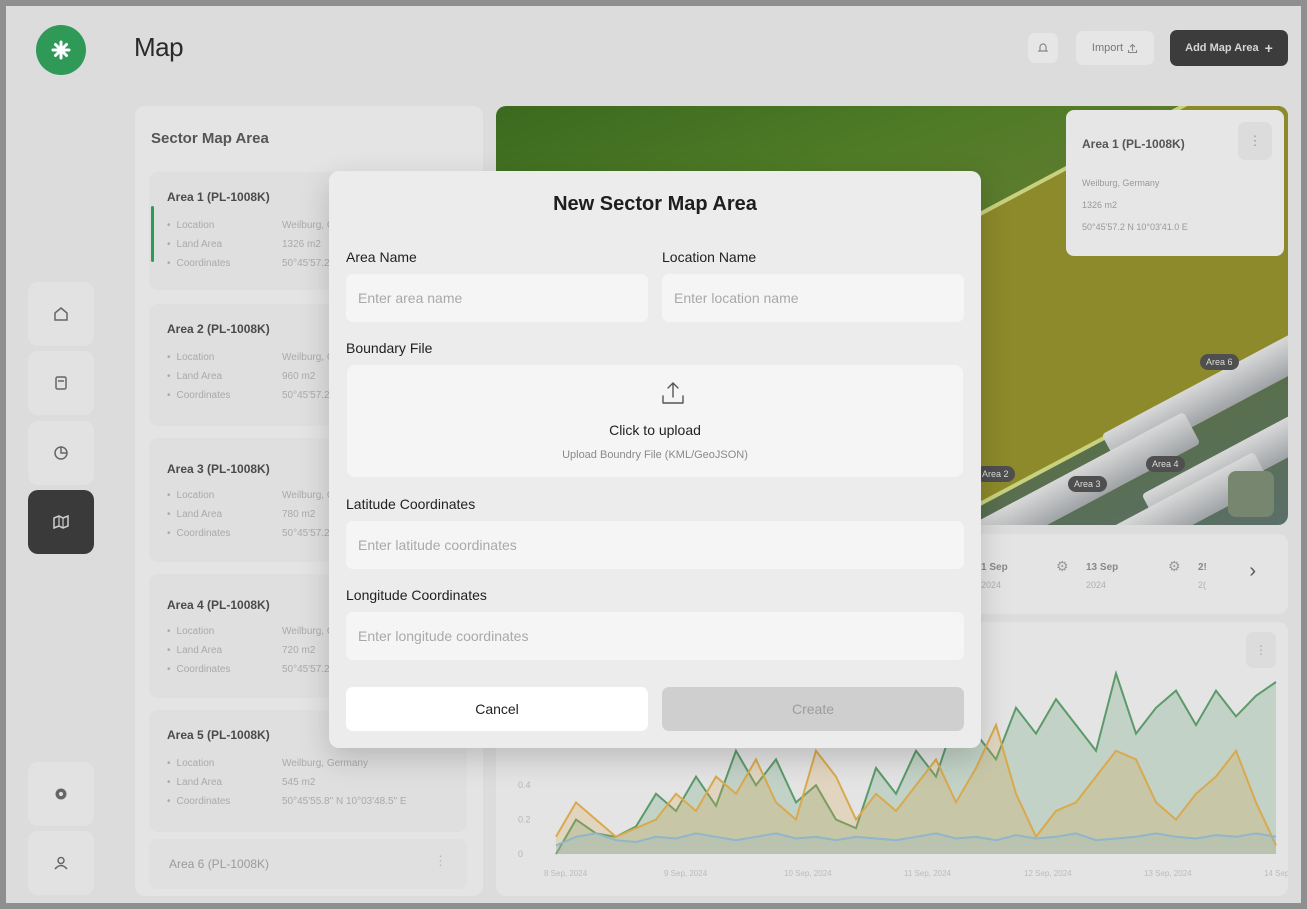 This screenshot has height=909, width=1307. What do you see at coordinates (218, 469) in the screenshot?
I see `area-name: Area 3 (PL-1008K)` at bounding box center [218, 469].